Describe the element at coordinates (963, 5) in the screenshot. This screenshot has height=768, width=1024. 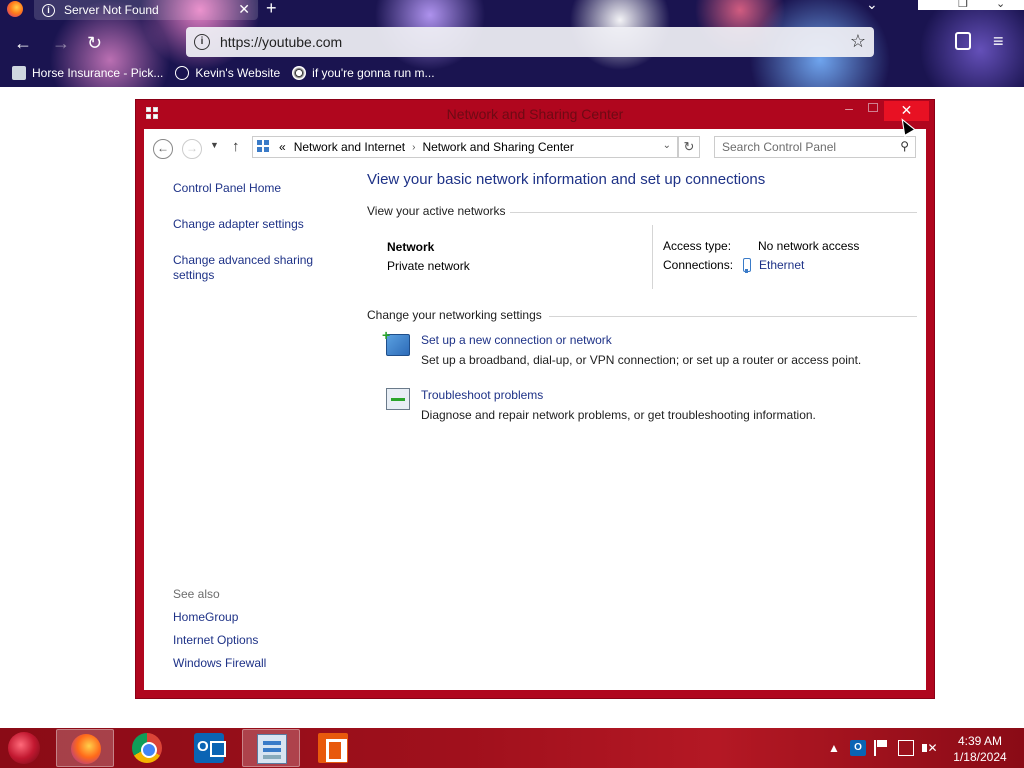
I see `restore-icon: ❐` at that location.